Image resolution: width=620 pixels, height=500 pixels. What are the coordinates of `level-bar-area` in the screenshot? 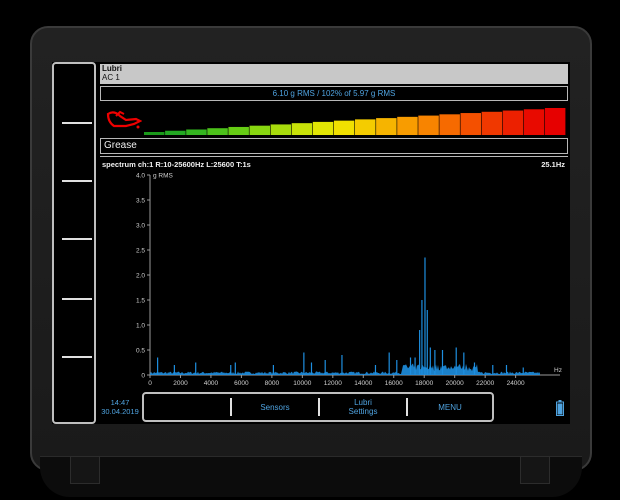 It's located at (334, 119).